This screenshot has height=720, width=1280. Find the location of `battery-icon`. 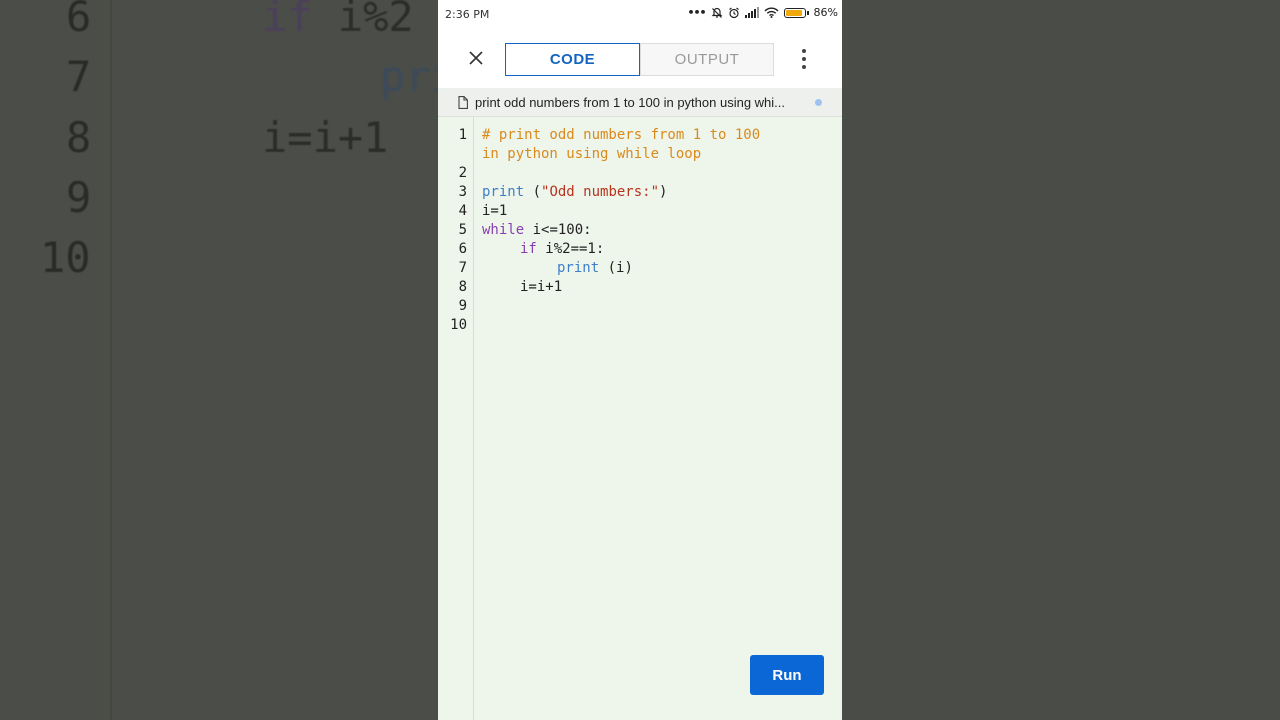

battery-icon is located at coordinates (796, 12).